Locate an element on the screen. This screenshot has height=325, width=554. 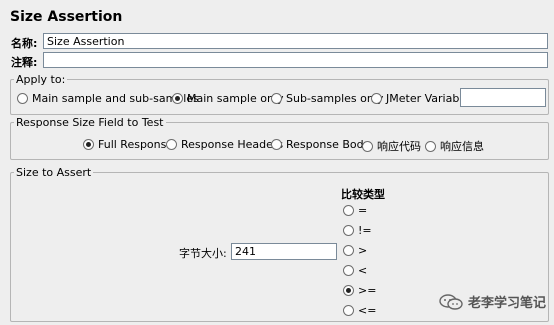
field-response-message-radio: 响应信息 is located at coordinates (454, 146).